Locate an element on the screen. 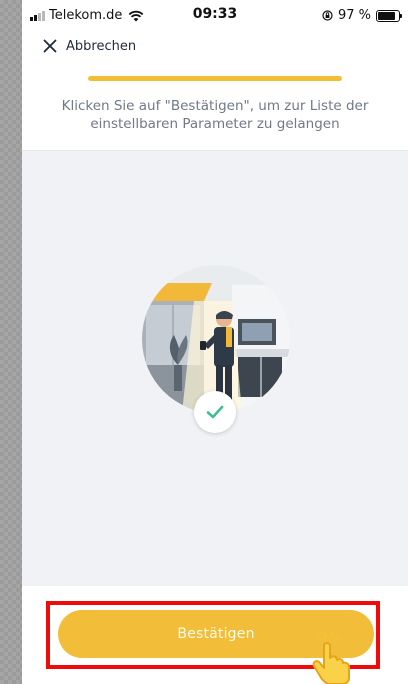 The image size is (408, 684). background-pattern is located at coordinates (11, 342).